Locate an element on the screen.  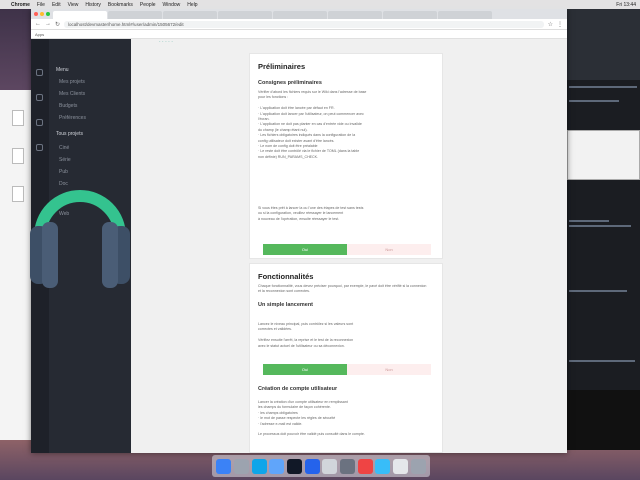
window-controls is located at coordinates (42, 14).